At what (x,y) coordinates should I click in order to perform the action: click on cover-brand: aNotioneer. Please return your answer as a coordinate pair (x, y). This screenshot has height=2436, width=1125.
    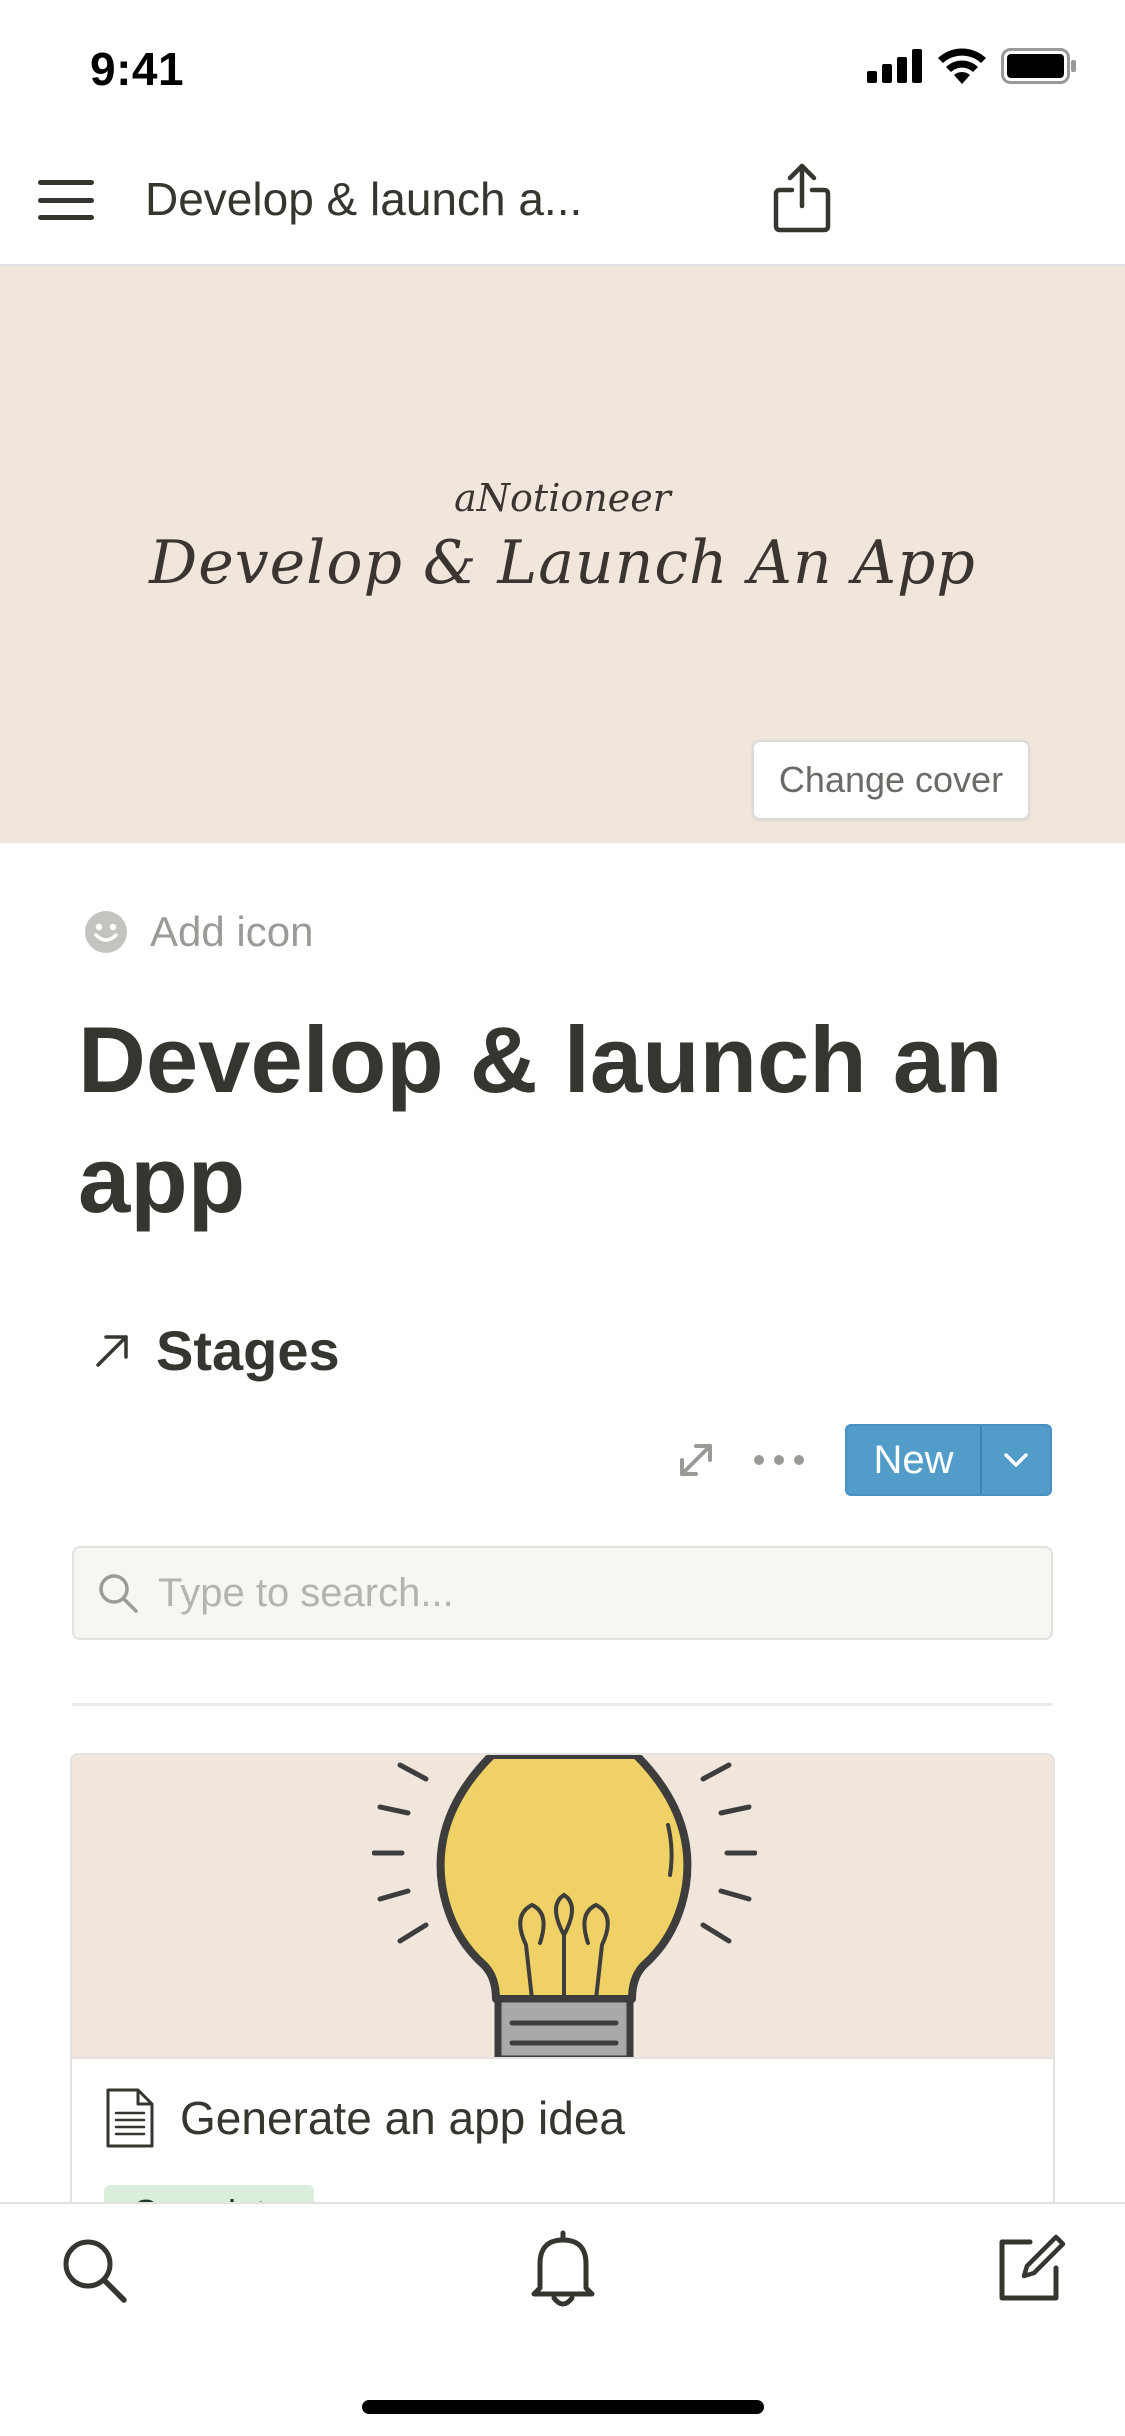
    Looking at the image, I should click on (562, 498).